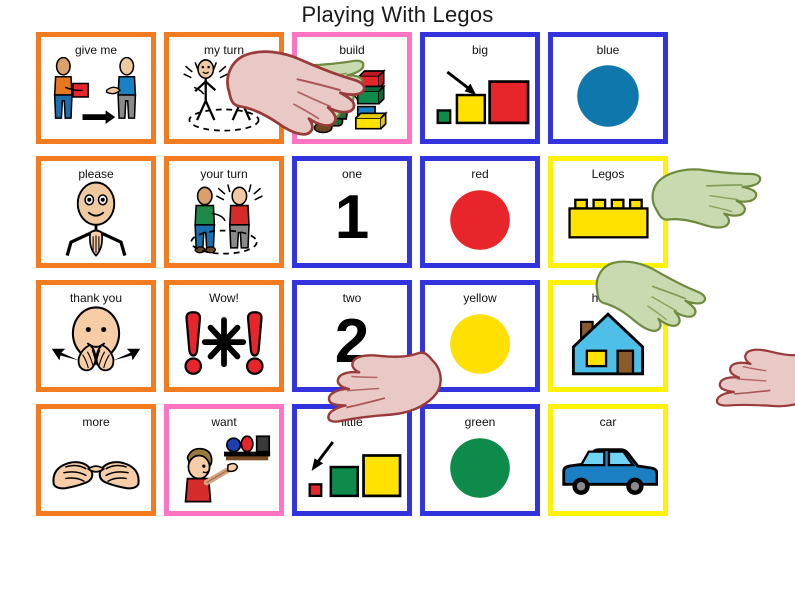 This screenshot has width=795, height=615. I want to click on card-label: two, so click(352, 298).